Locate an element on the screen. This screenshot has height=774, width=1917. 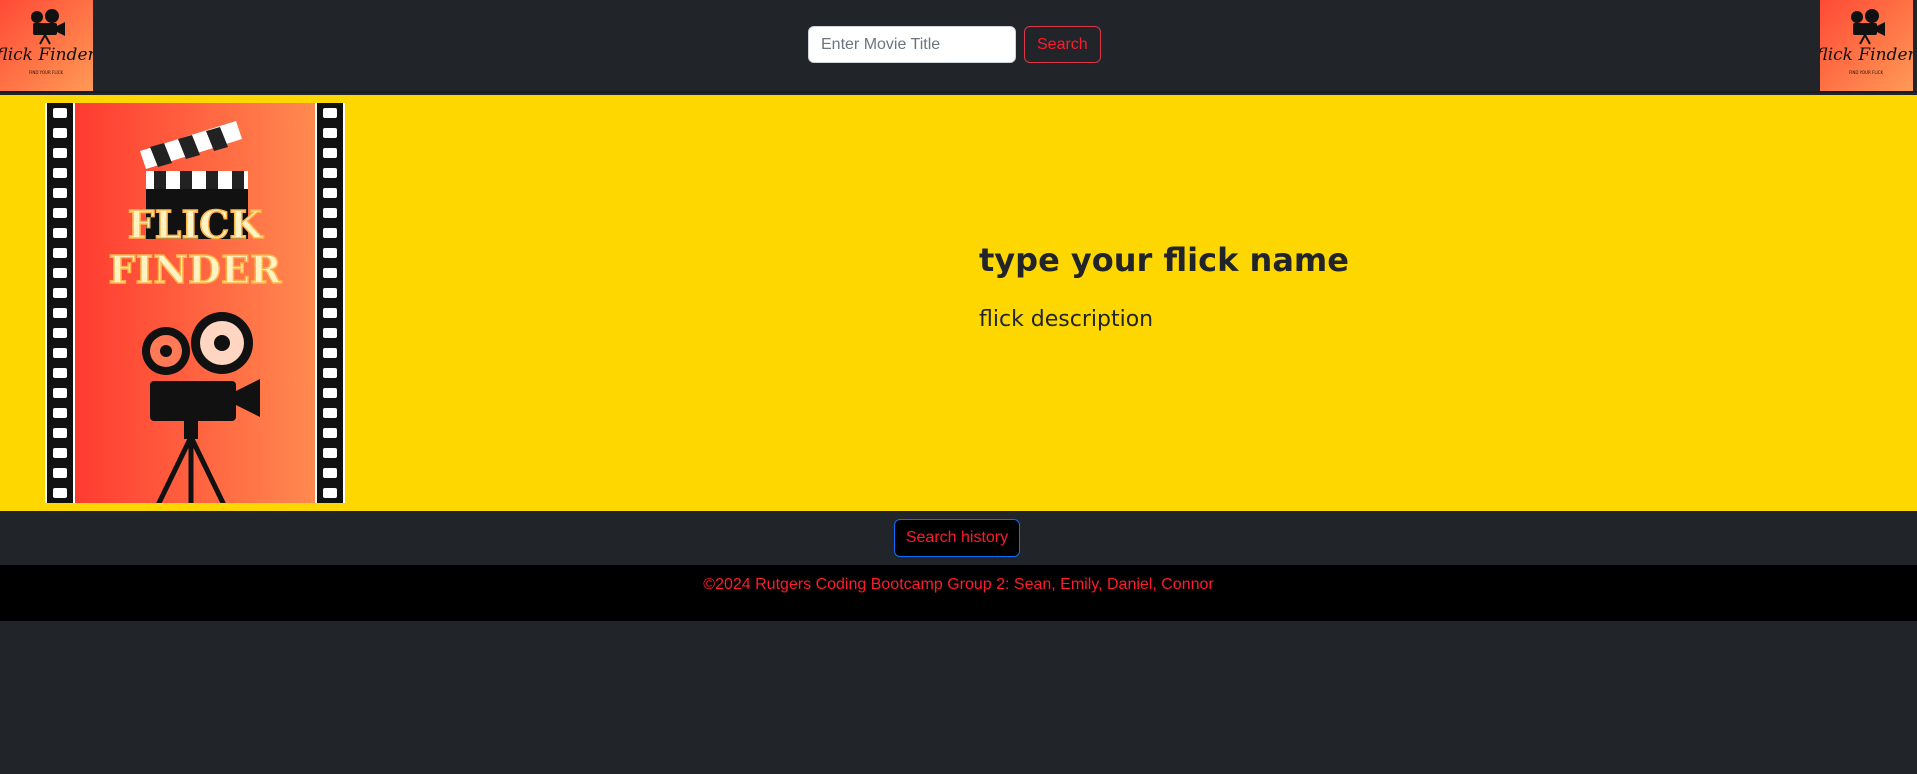
flick-info: type your flick name flick description is located at coordinates (1164, 286).